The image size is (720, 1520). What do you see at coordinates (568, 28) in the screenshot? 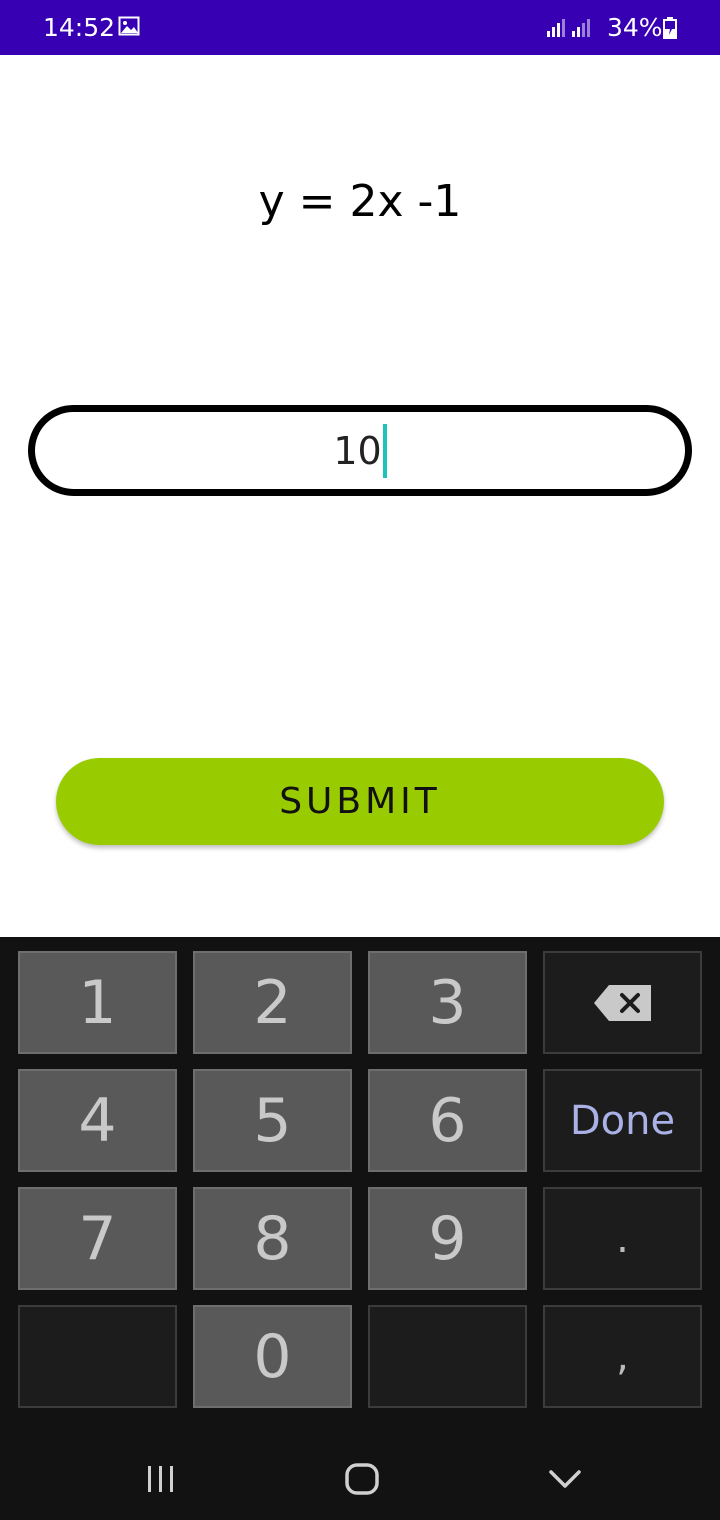
I see `signal-icon` at bounding box center [568, 28].